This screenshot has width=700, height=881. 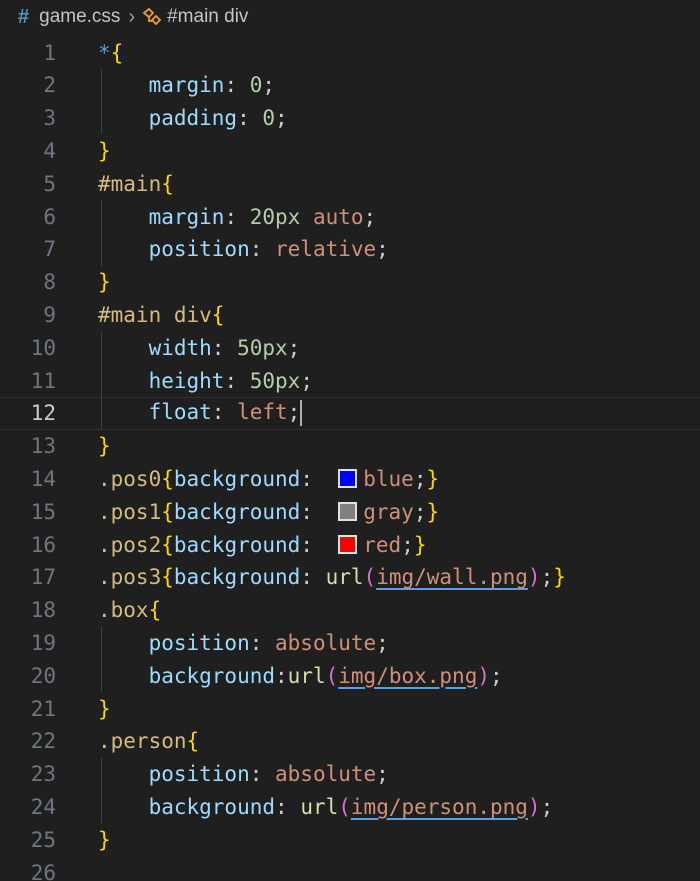 What do you see at coordinates (24, 16) in the screenshot?
I see `css-file-icon: #` at bounding box center [24, 16].